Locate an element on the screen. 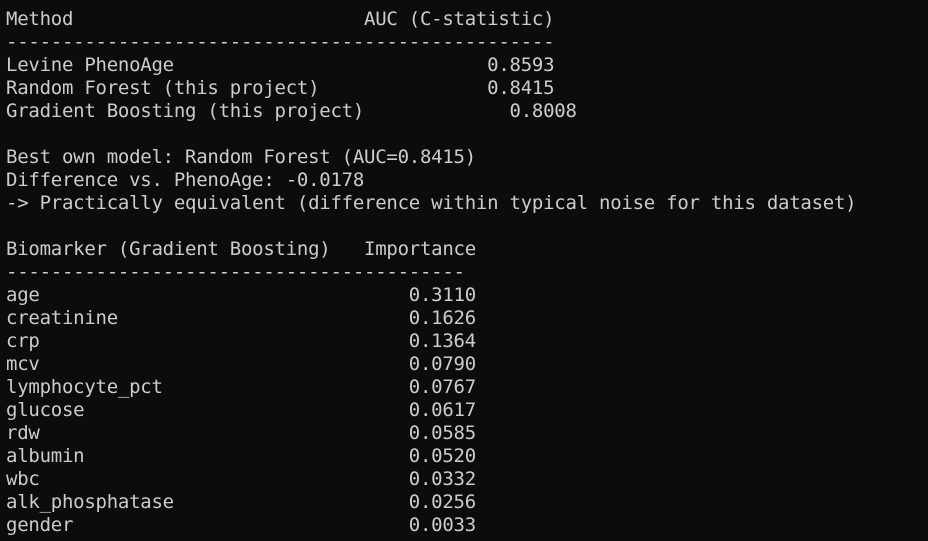 The height and width of the screenshot is (541, 928). importance-row-mcv: mcv 0.0790 is located at coordinates (241, 364).